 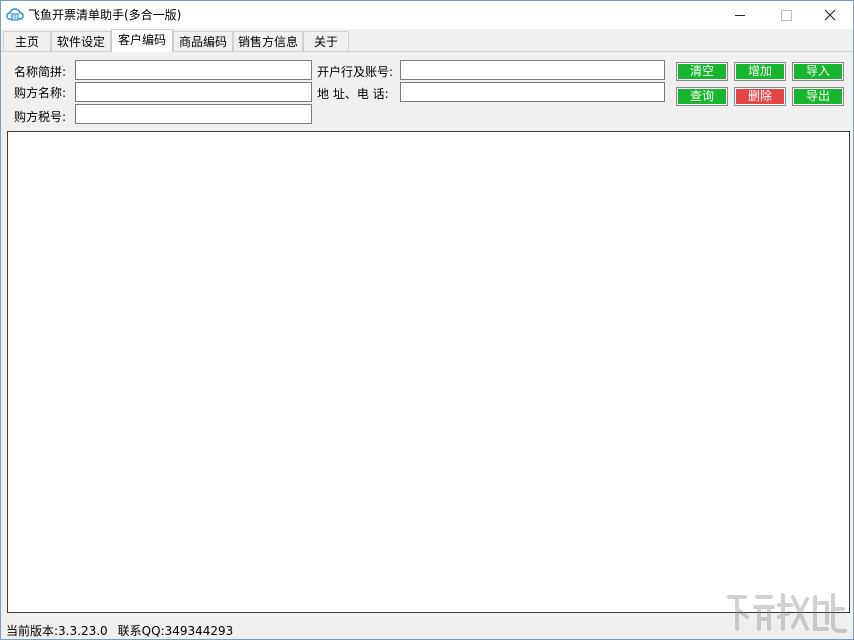 What do you see at coordinates (27, 41) in the screenshot?
I see `tab-home: 主页` at bounding box center [27, 41].